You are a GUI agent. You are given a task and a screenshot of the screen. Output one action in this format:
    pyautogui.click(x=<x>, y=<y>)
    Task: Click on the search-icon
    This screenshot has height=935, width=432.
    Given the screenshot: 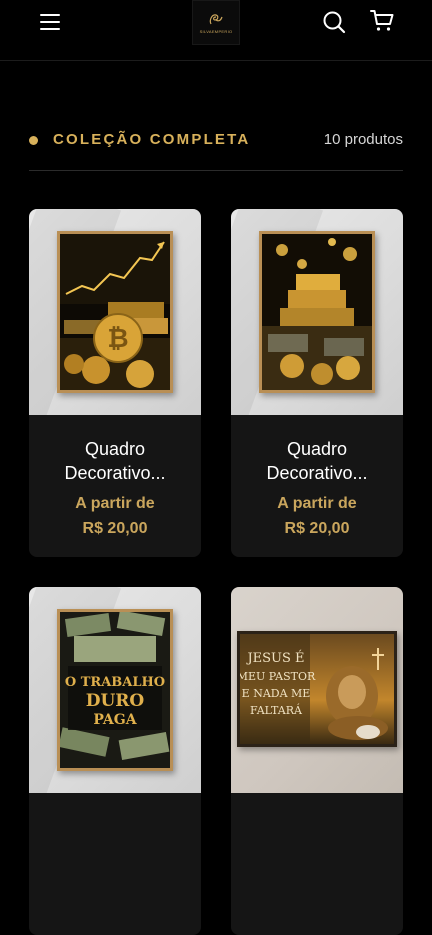 What is the action you would take?
    pyautogui.click(x=334, y=22)
    